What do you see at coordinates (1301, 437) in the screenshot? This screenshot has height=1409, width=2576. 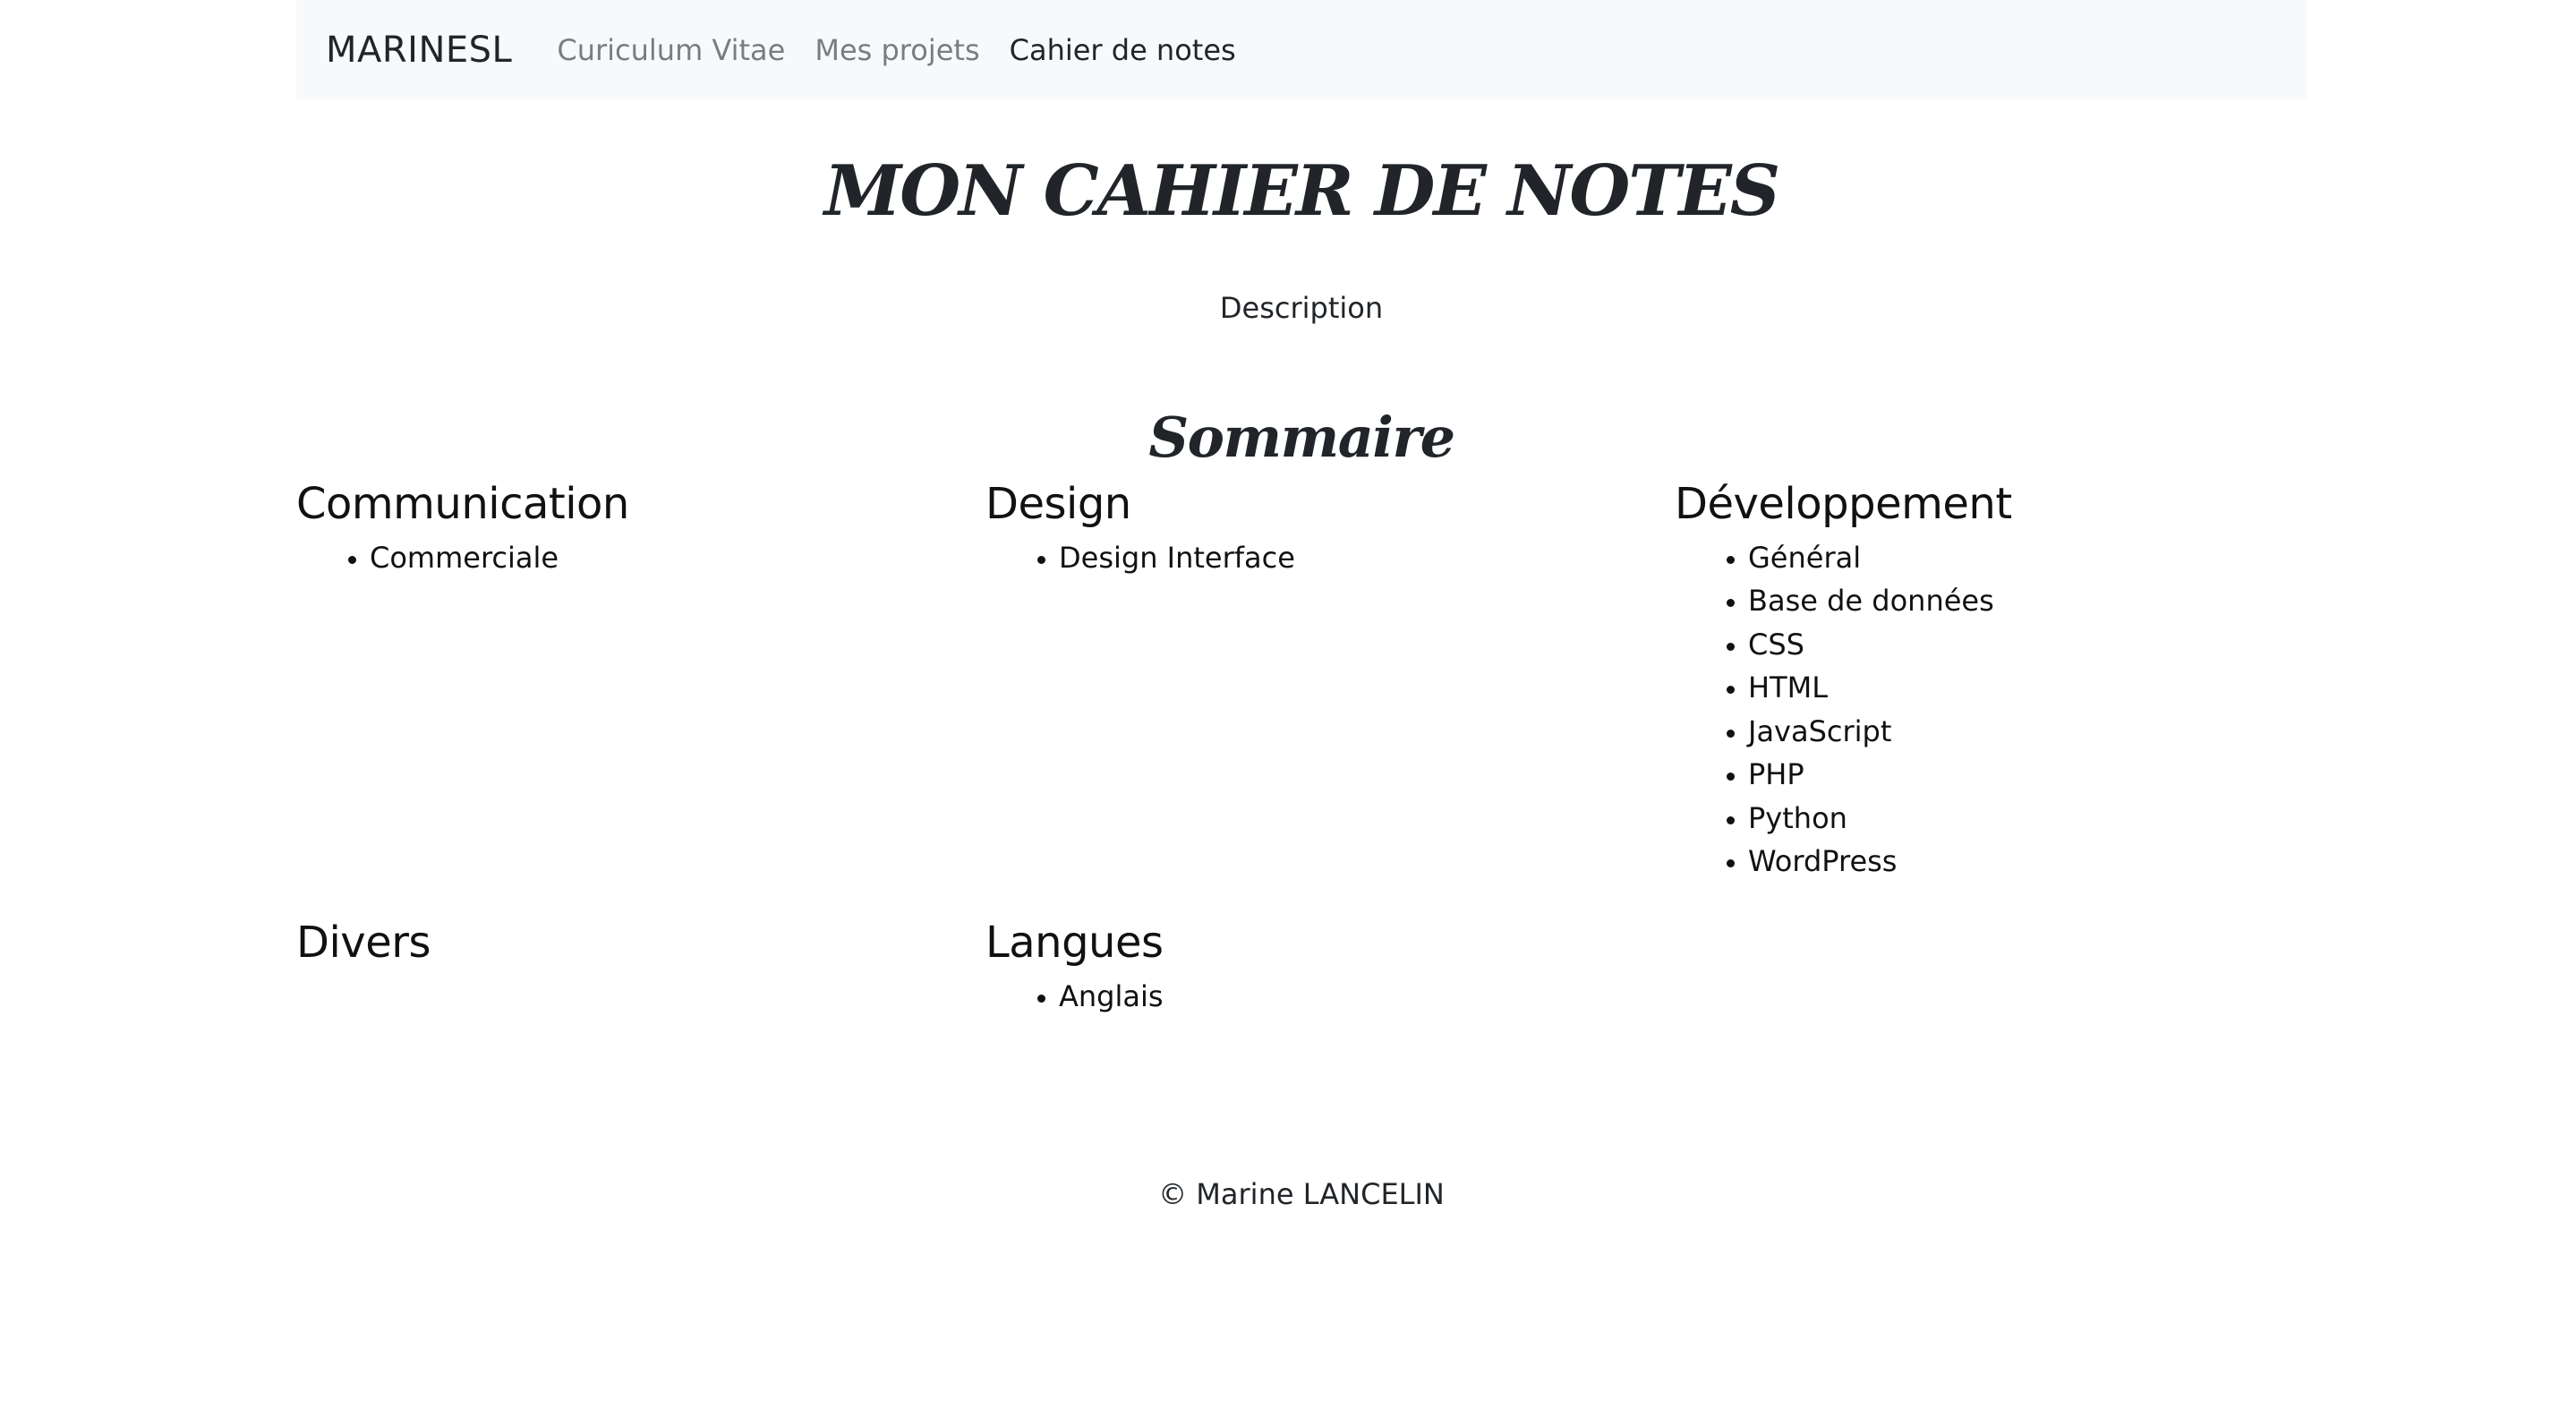 I see `summary-title: Sommaire` at bounding box center [1301, 437].